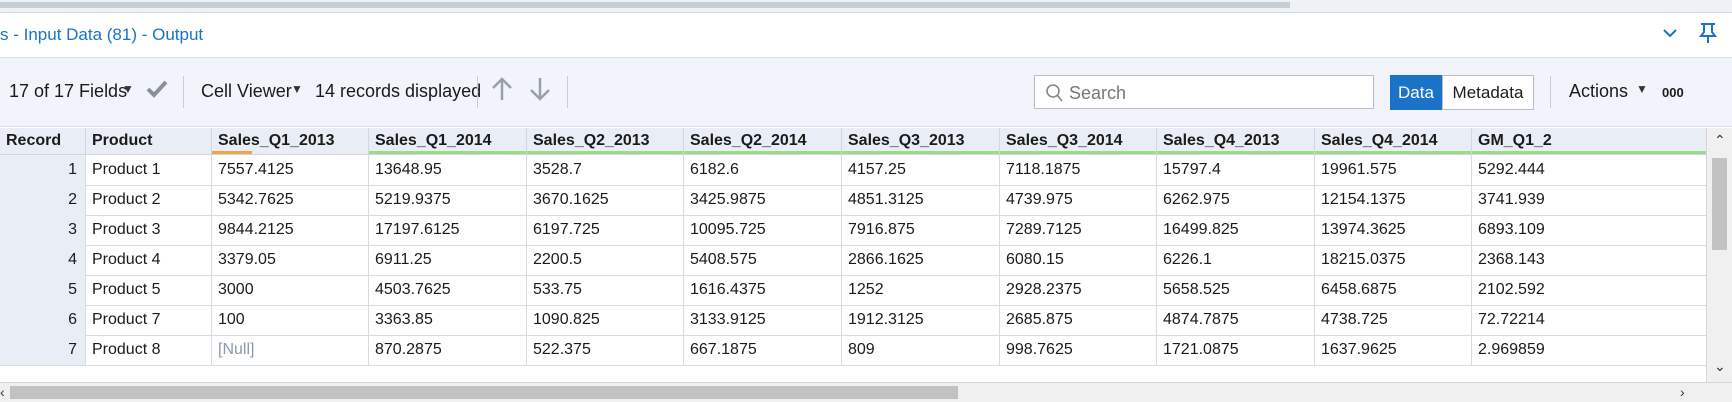  Describe the element at coordinates (1592, 170) in the screenshot. I see `table-cell: 5292.444` at that location.